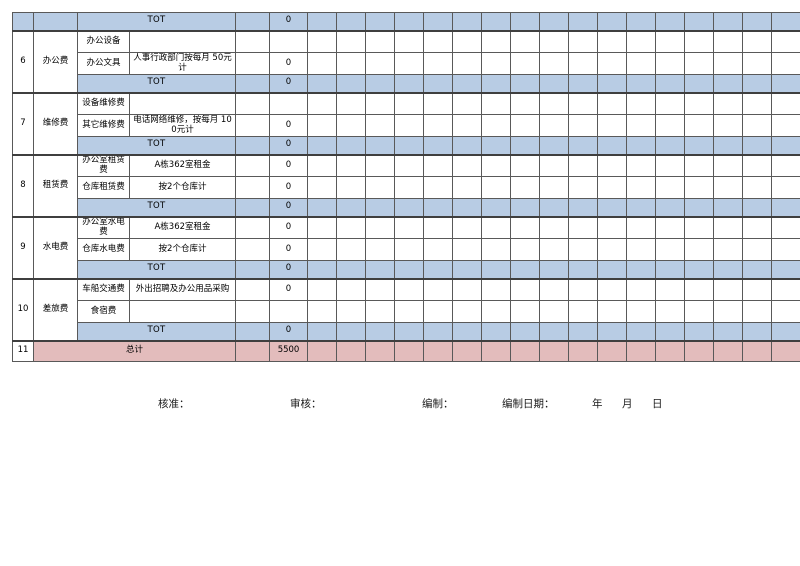 The height and width of the screenshot is (566, 800). What do you see at coordinates (253, 350) in the screenshot?
I see `grand-total-blank` at bounding box center [253, 350].